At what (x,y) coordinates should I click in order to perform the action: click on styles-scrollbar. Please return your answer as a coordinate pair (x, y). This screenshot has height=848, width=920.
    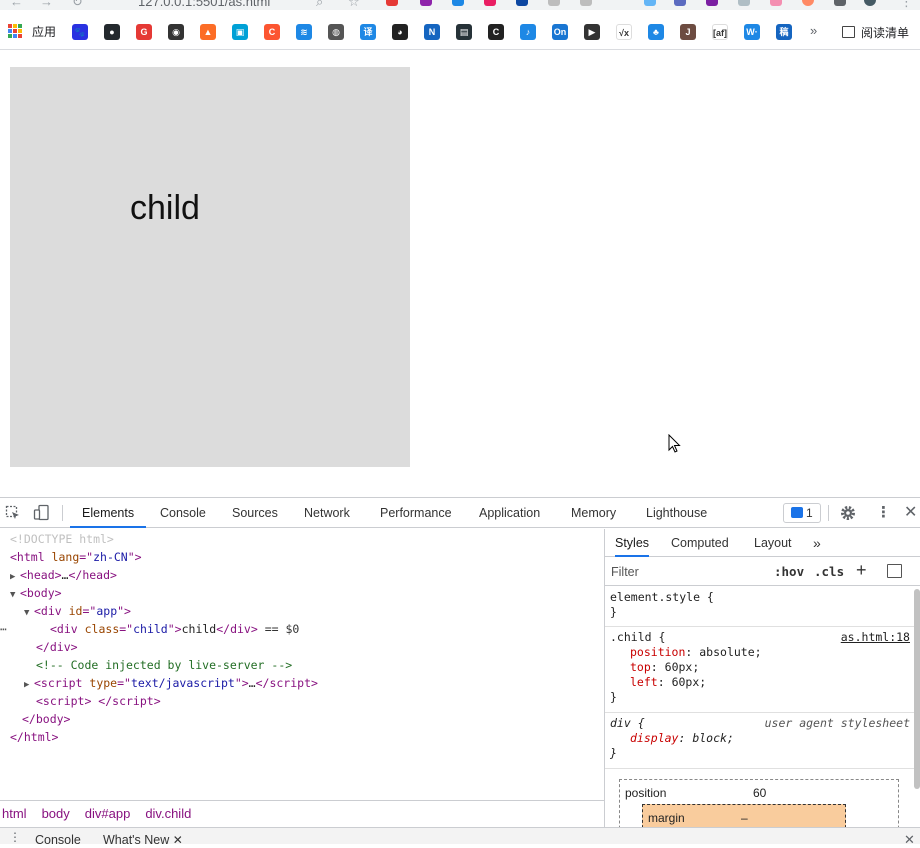
    Looking at the image, I should click on (917, 689).